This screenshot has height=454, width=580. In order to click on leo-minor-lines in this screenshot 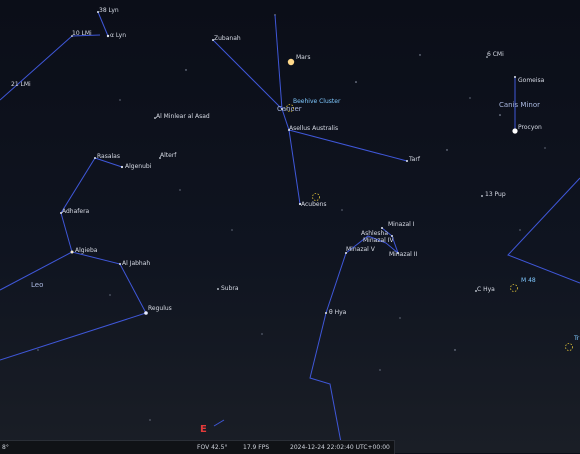, I will do `click(50, 67)`.